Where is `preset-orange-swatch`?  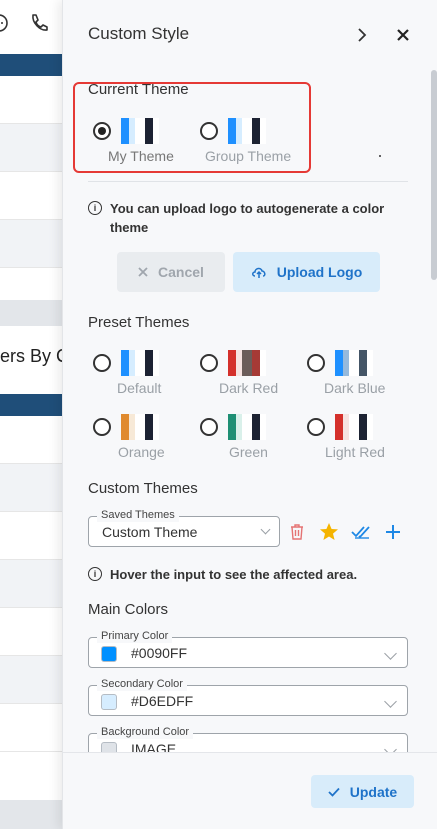 preset-orange-swatch is located at coordinates (140, 427).